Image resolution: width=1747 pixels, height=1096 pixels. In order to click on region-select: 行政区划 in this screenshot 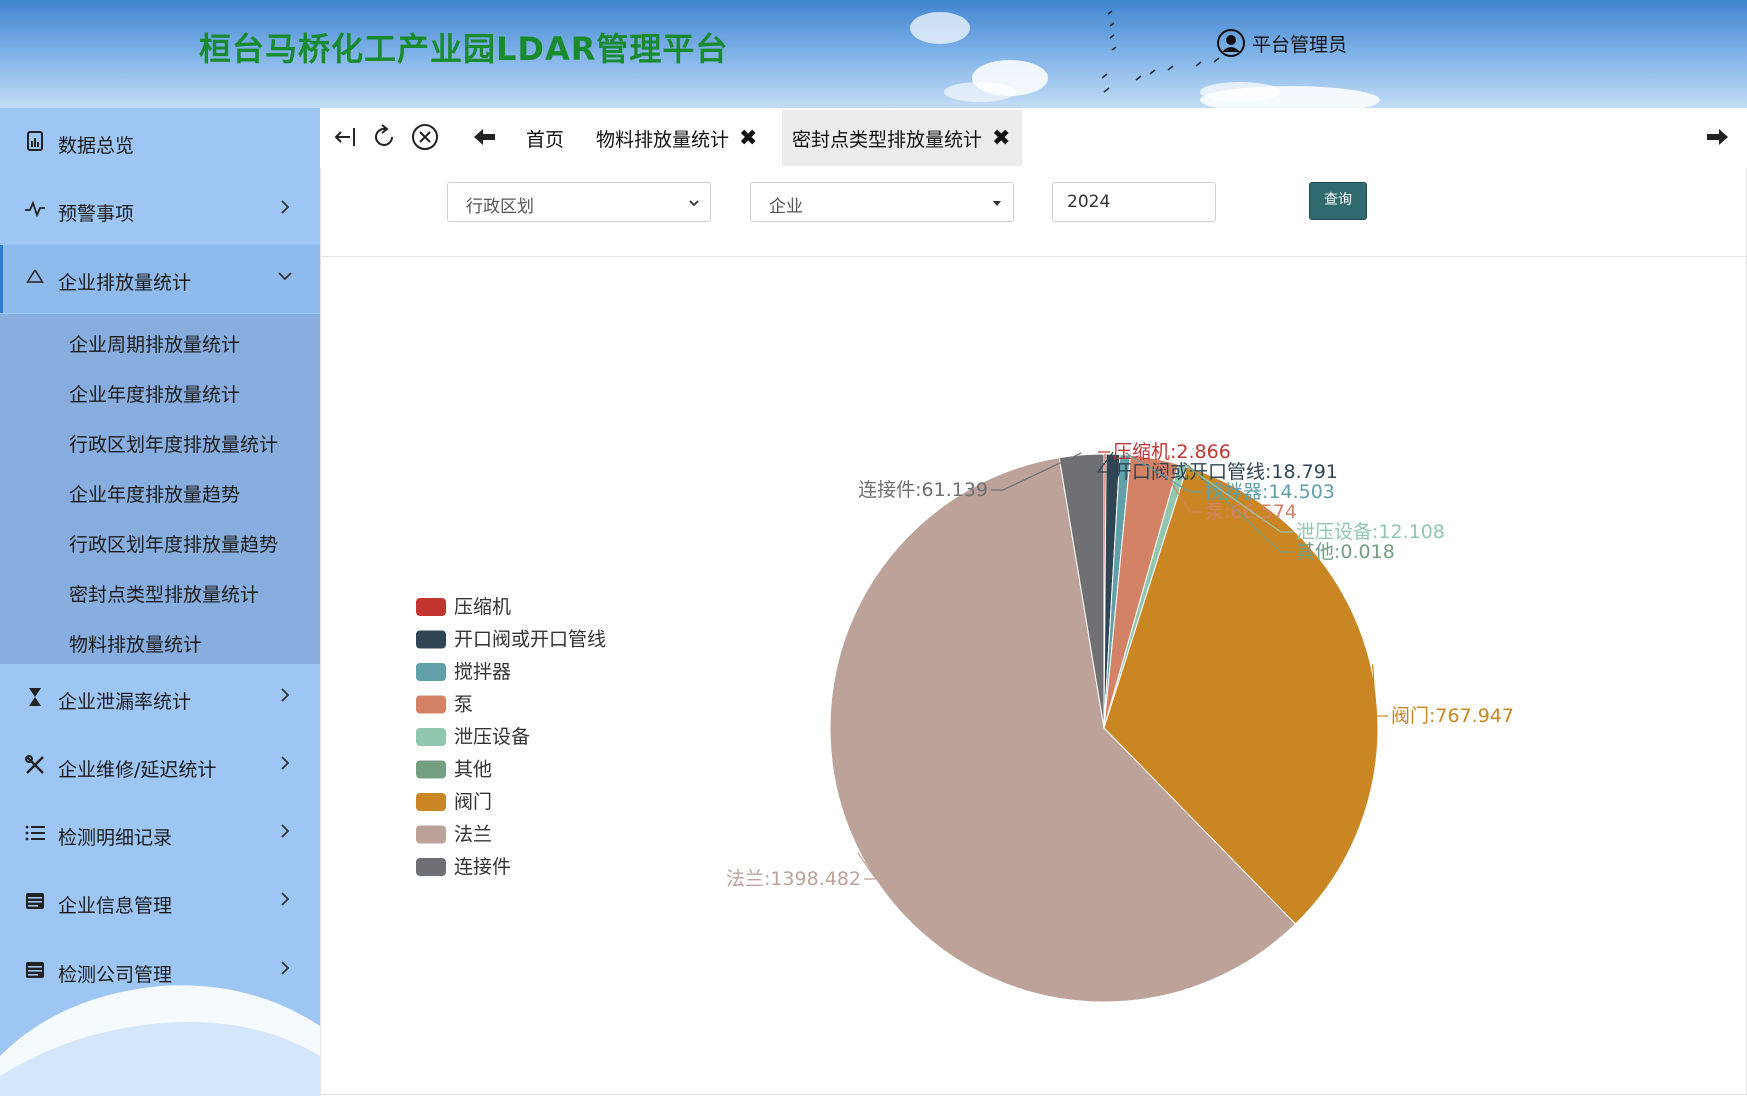, I will do `click(579, 202)`.